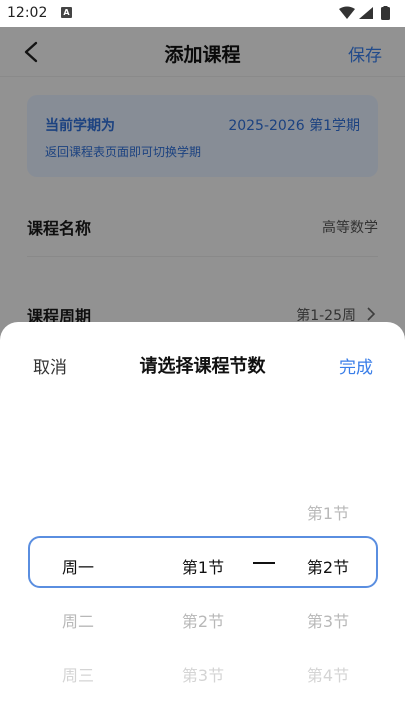  I want to click on done-button: 完成, so click(356, 365).